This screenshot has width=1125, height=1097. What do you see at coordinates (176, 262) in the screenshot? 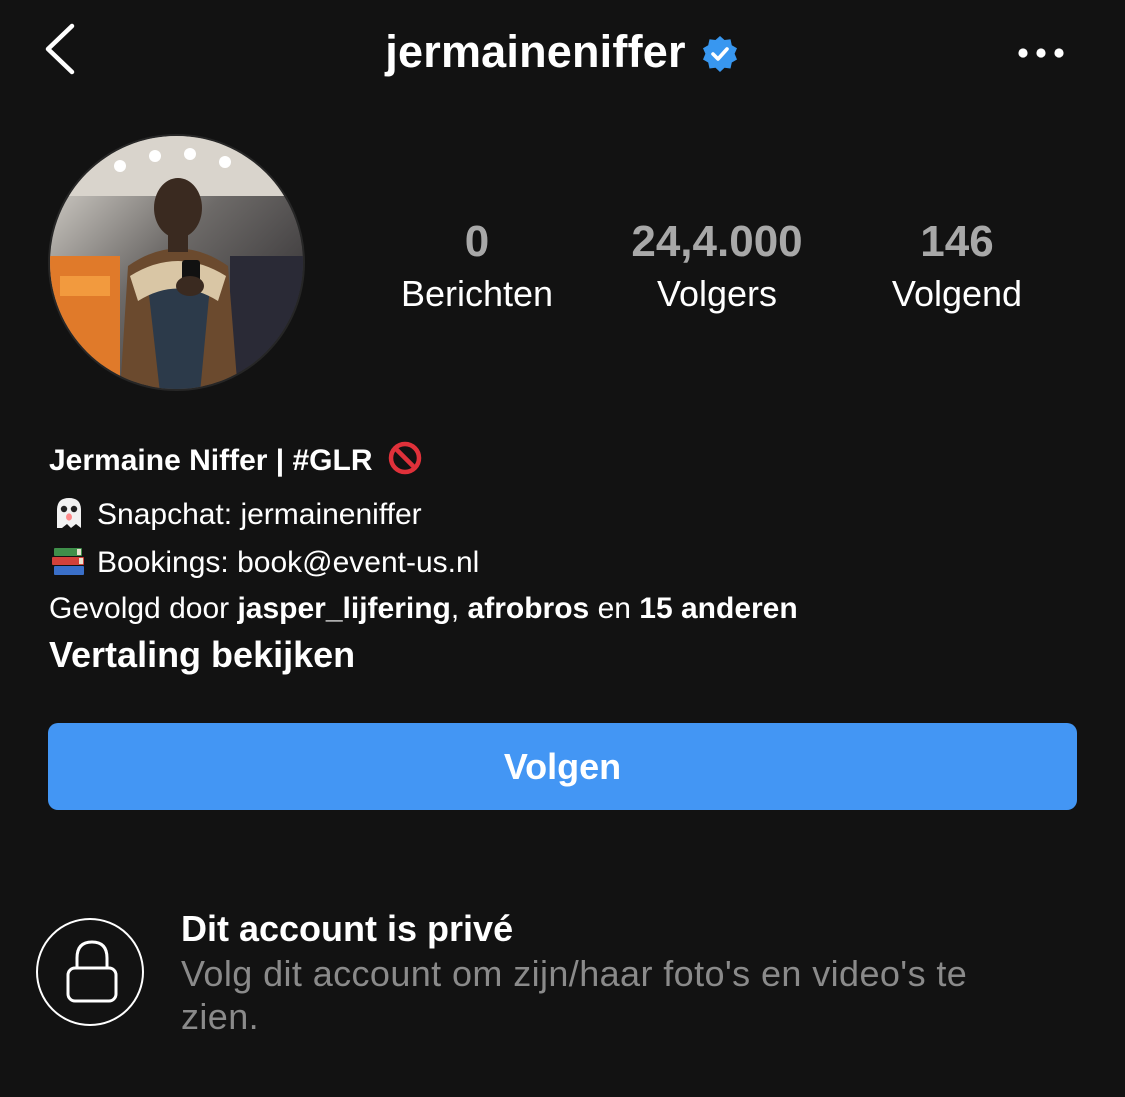
I see `profile-avatar` at bounding box center [176, 262].